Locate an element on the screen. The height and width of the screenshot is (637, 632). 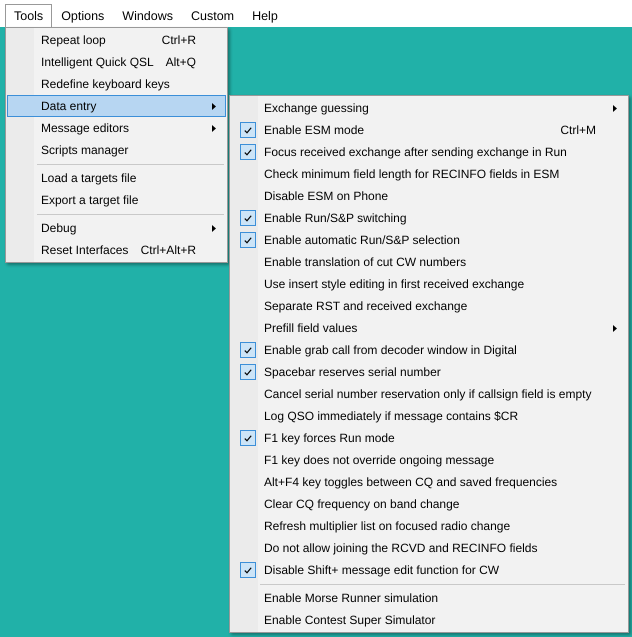
menu-item: Enable grab call from decoder window in Digital is located at coordinates (429, 350).